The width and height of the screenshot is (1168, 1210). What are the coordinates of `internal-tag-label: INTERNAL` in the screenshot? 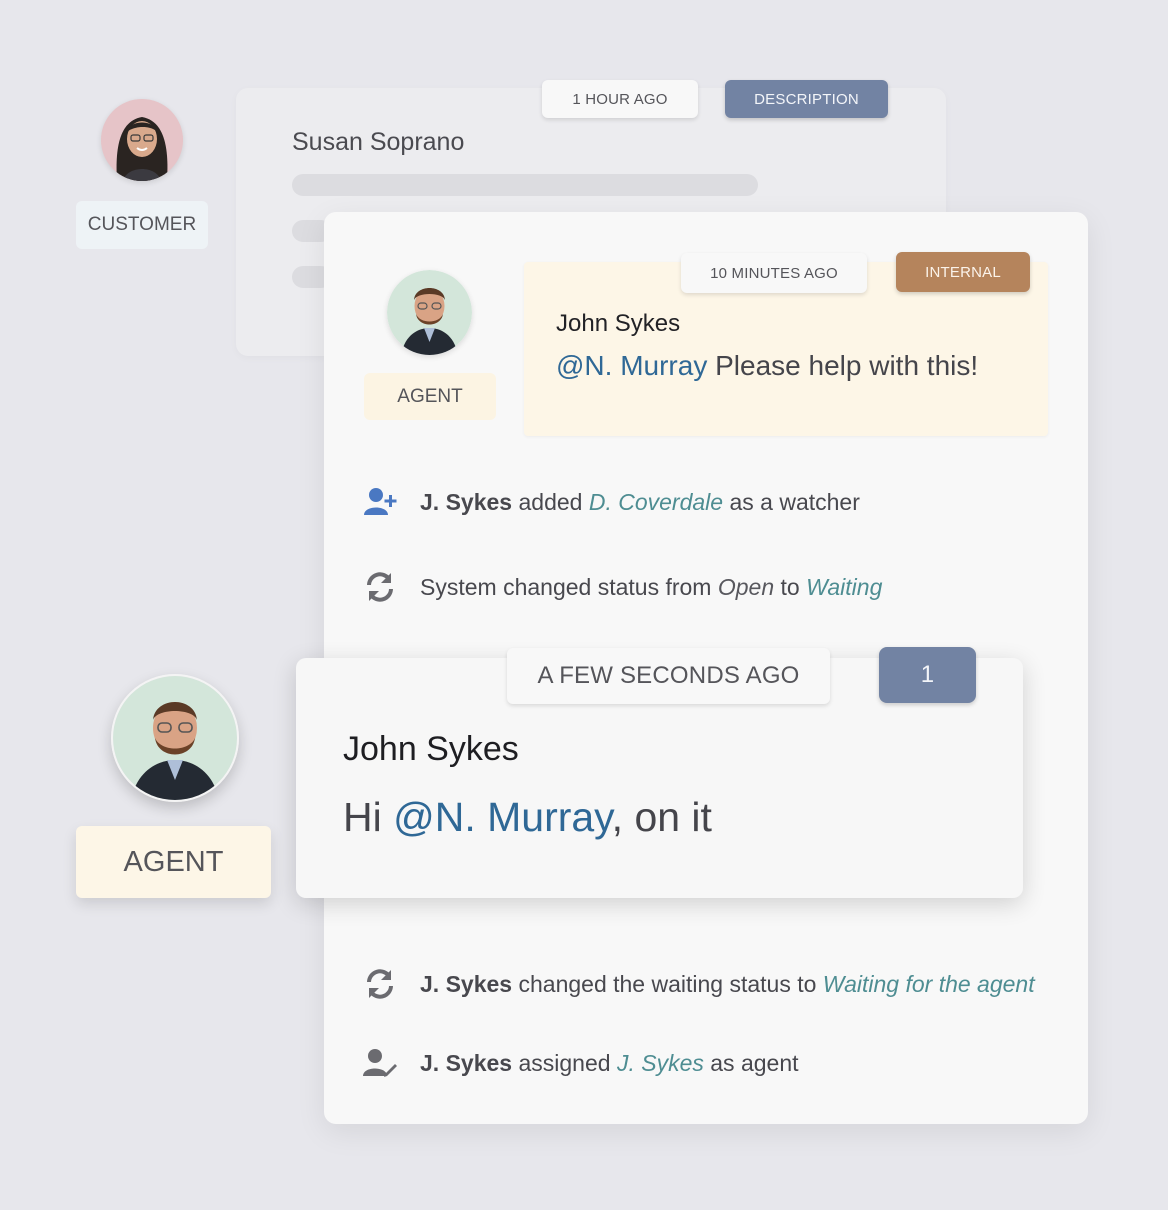 It's located at (963, 272).